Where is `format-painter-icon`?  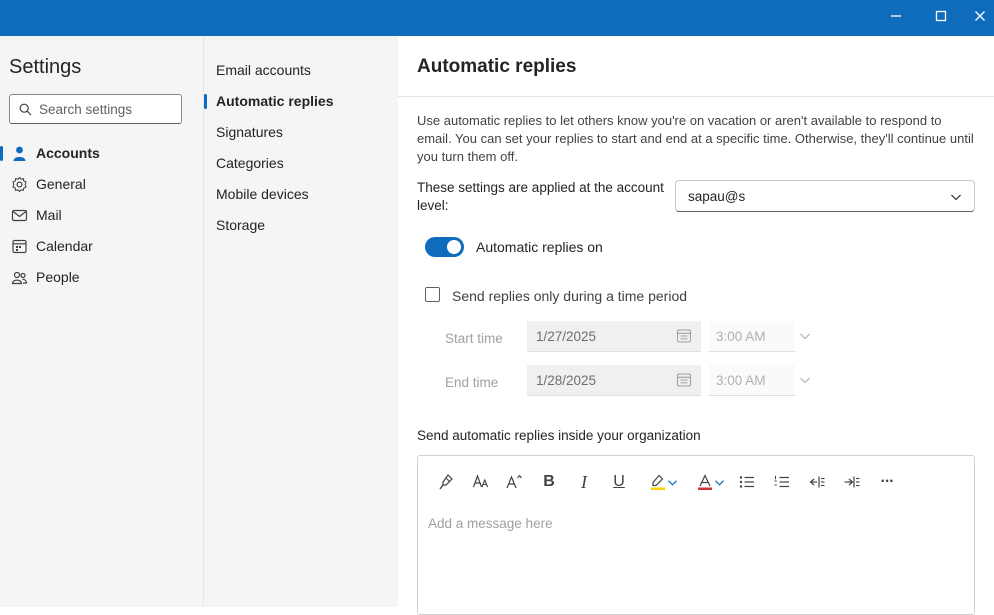 format-painter-icon is located at coordinates (446, 482).